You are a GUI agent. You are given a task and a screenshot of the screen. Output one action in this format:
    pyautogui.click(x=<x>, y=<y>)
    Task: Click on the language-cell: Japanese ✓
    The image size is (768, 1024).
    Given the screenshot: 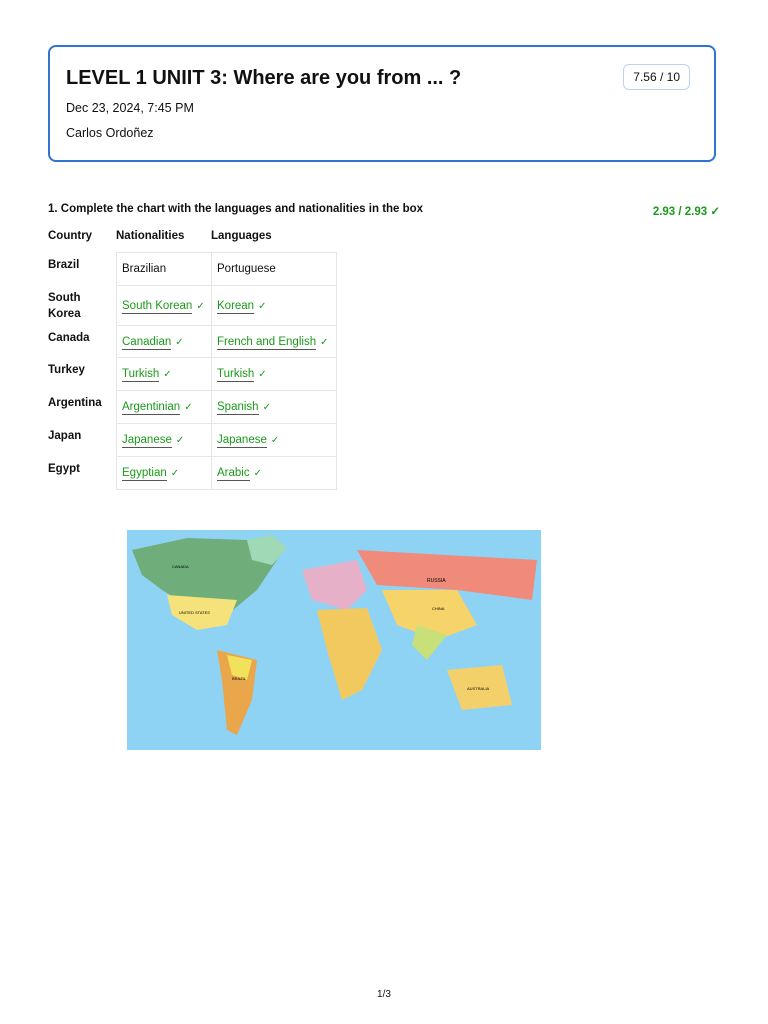 What is the action you would take?
    pyautogui.click(x=274, y=440)
    